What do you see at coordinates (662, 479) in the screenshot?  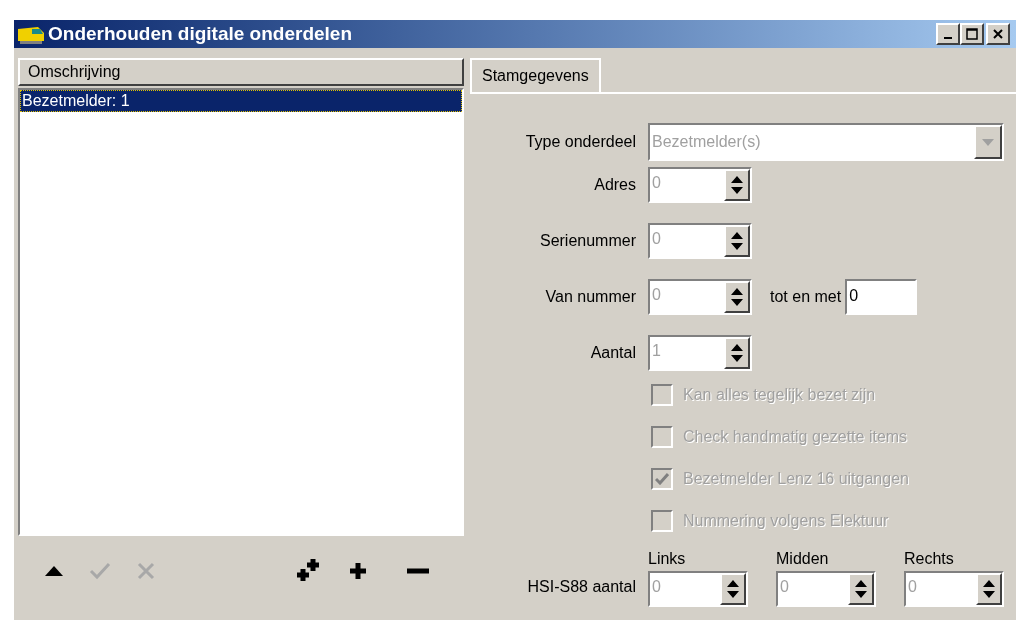 I see `check-icon` at bounding box center [662, 479].